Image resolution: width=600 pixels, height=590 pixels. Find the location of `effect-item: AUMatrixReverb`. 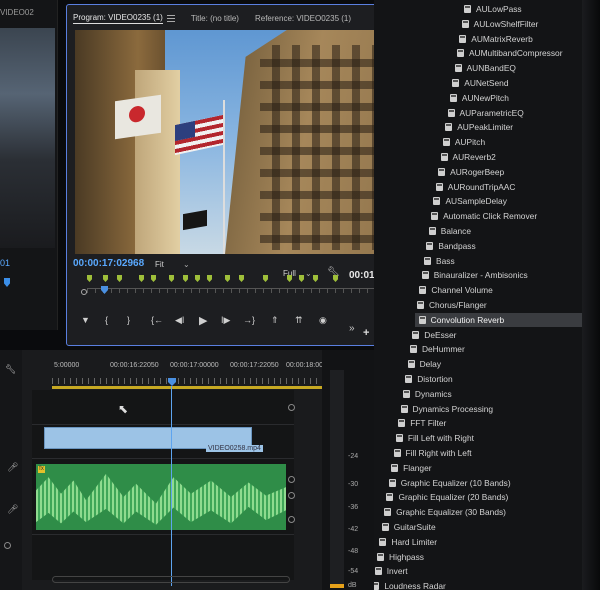

effect-item: AUMatrixReverb is located at coordinates (496, 39).